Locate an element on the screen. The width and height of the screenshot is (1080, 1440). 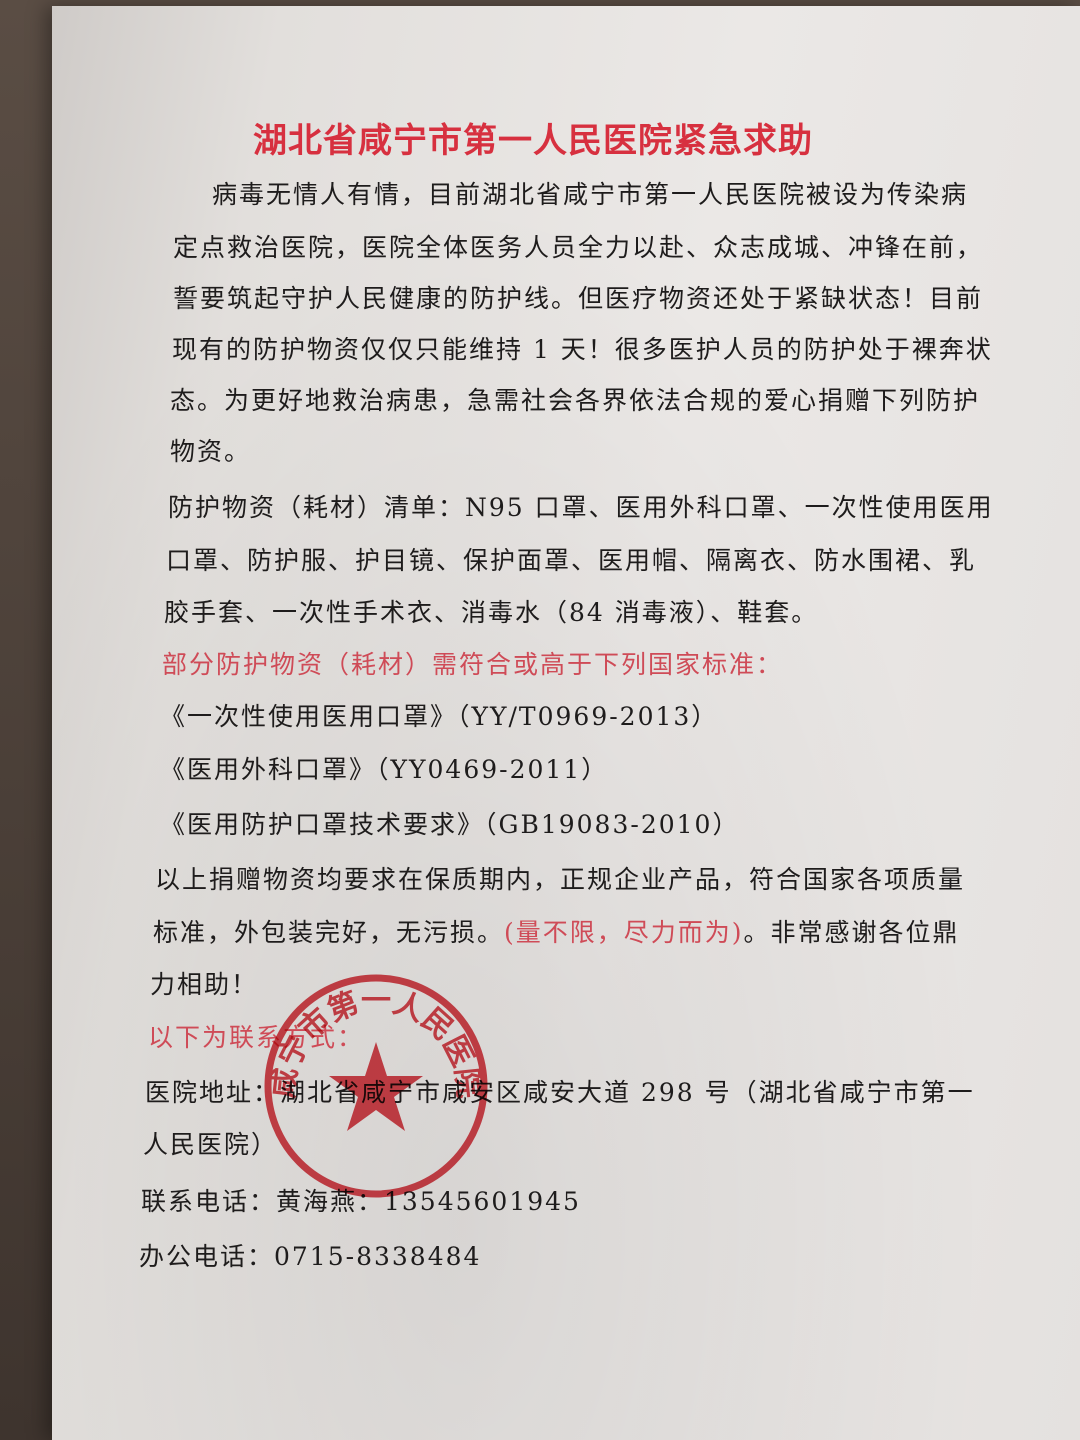
intro-line-6: 物资。 is located at coordinates (211, 451).